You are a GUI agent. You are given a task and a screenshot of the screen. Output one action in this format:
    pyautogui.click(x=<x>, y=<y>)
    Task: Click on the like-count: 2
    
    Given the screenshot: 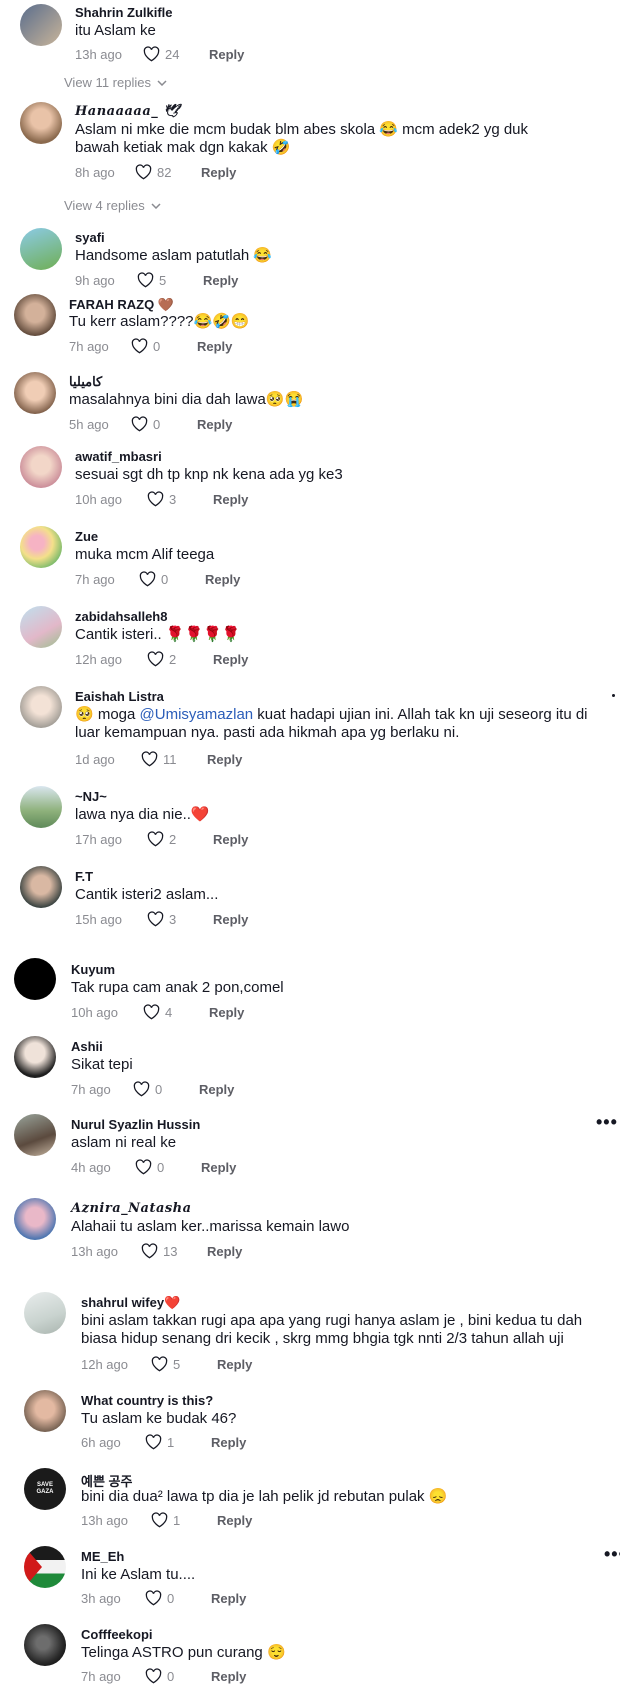 What is the action you would take?
    pyautogui.click(x=173, y=659)
    